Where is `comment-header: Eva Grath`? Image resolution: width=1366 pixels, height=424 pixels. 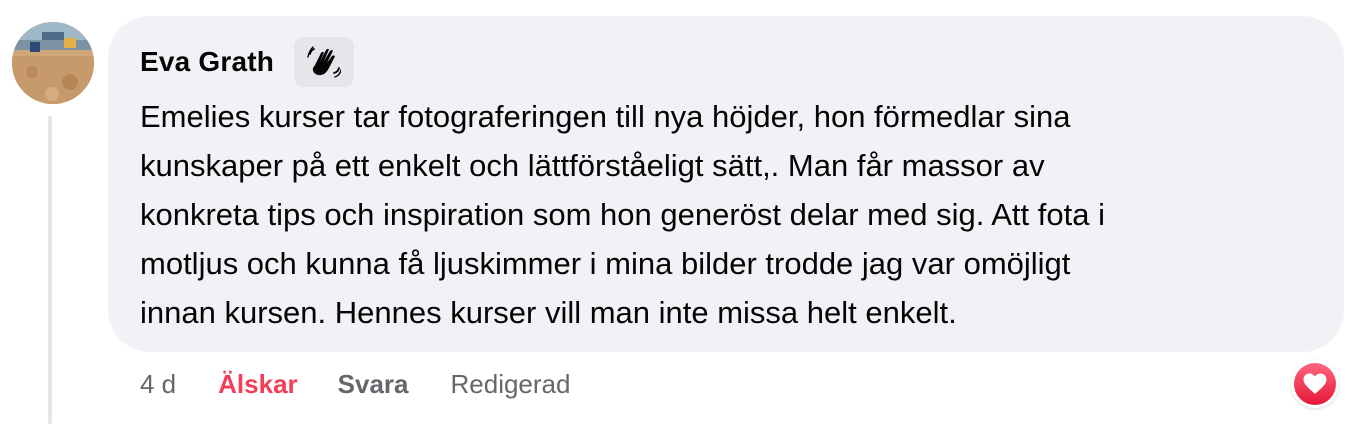 comment-header: Eva Grath is located at coordinates (726, 62).